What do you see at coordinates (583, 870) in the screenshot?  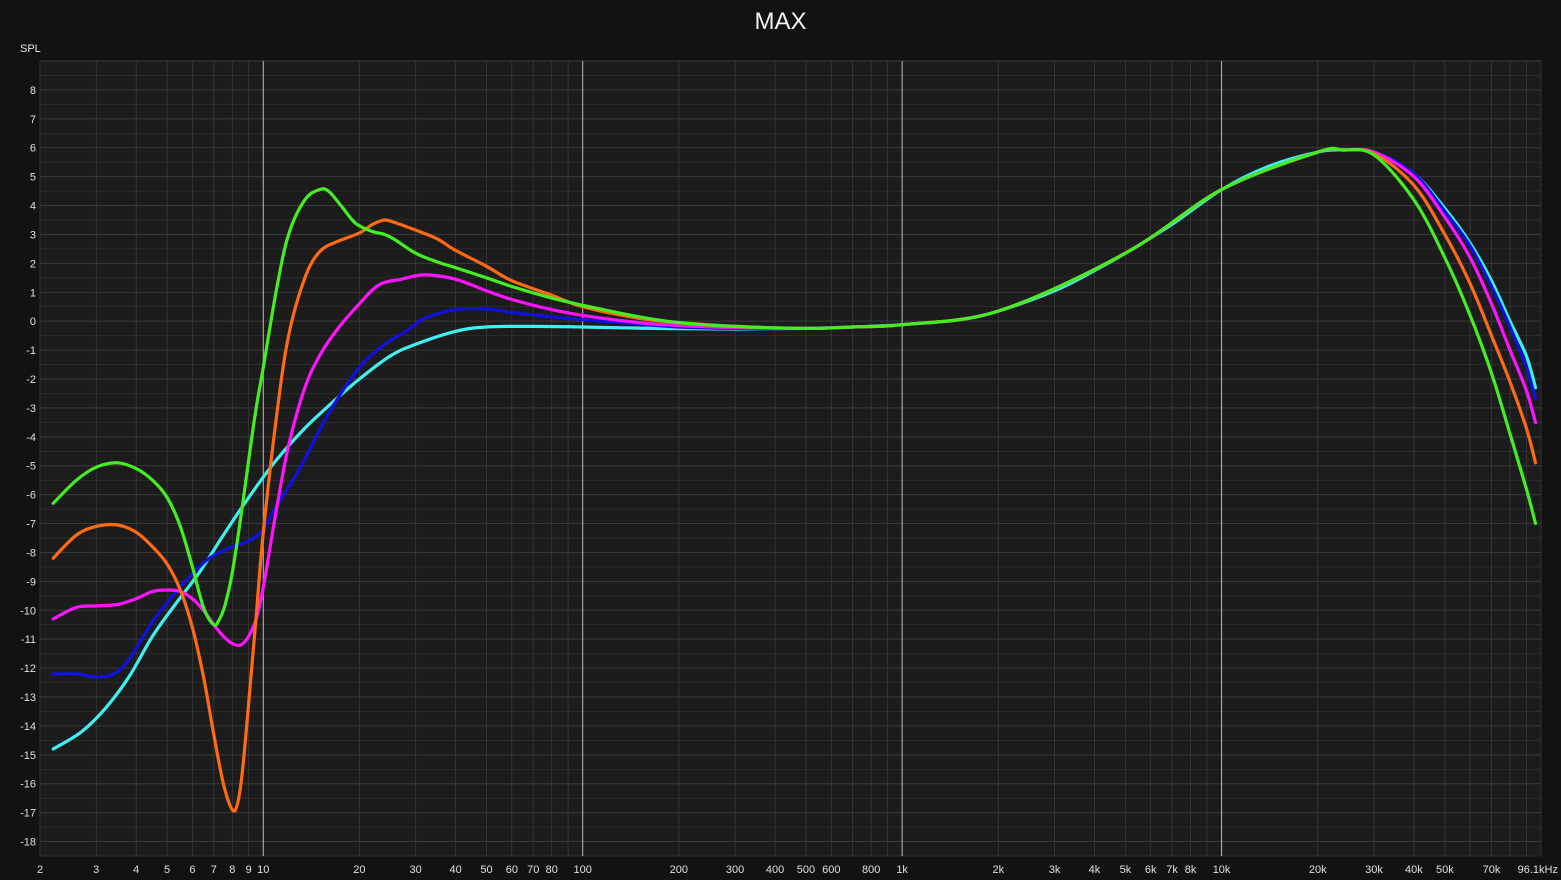 I see `x-tick-label: 100` at bounding box center [583, 870].